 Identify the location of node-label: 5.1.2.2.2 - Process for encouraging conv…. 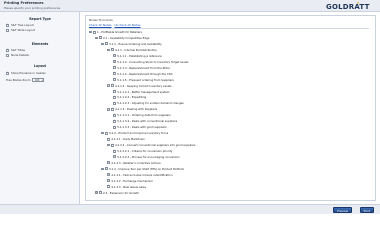
(148, 156).